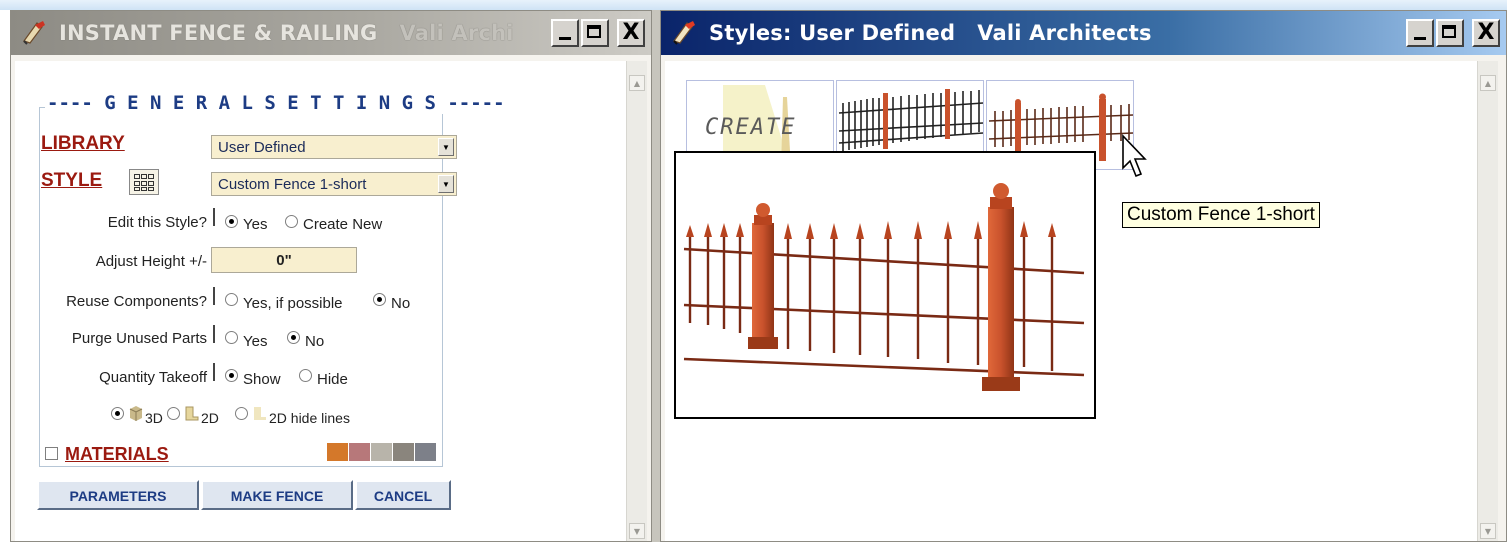 Image resolution: width=1507 pixels, height=542 pixels. Describe the element at coordinates (210, 418) in the screenshot. I see `view-2d-label: 2D` at that location.